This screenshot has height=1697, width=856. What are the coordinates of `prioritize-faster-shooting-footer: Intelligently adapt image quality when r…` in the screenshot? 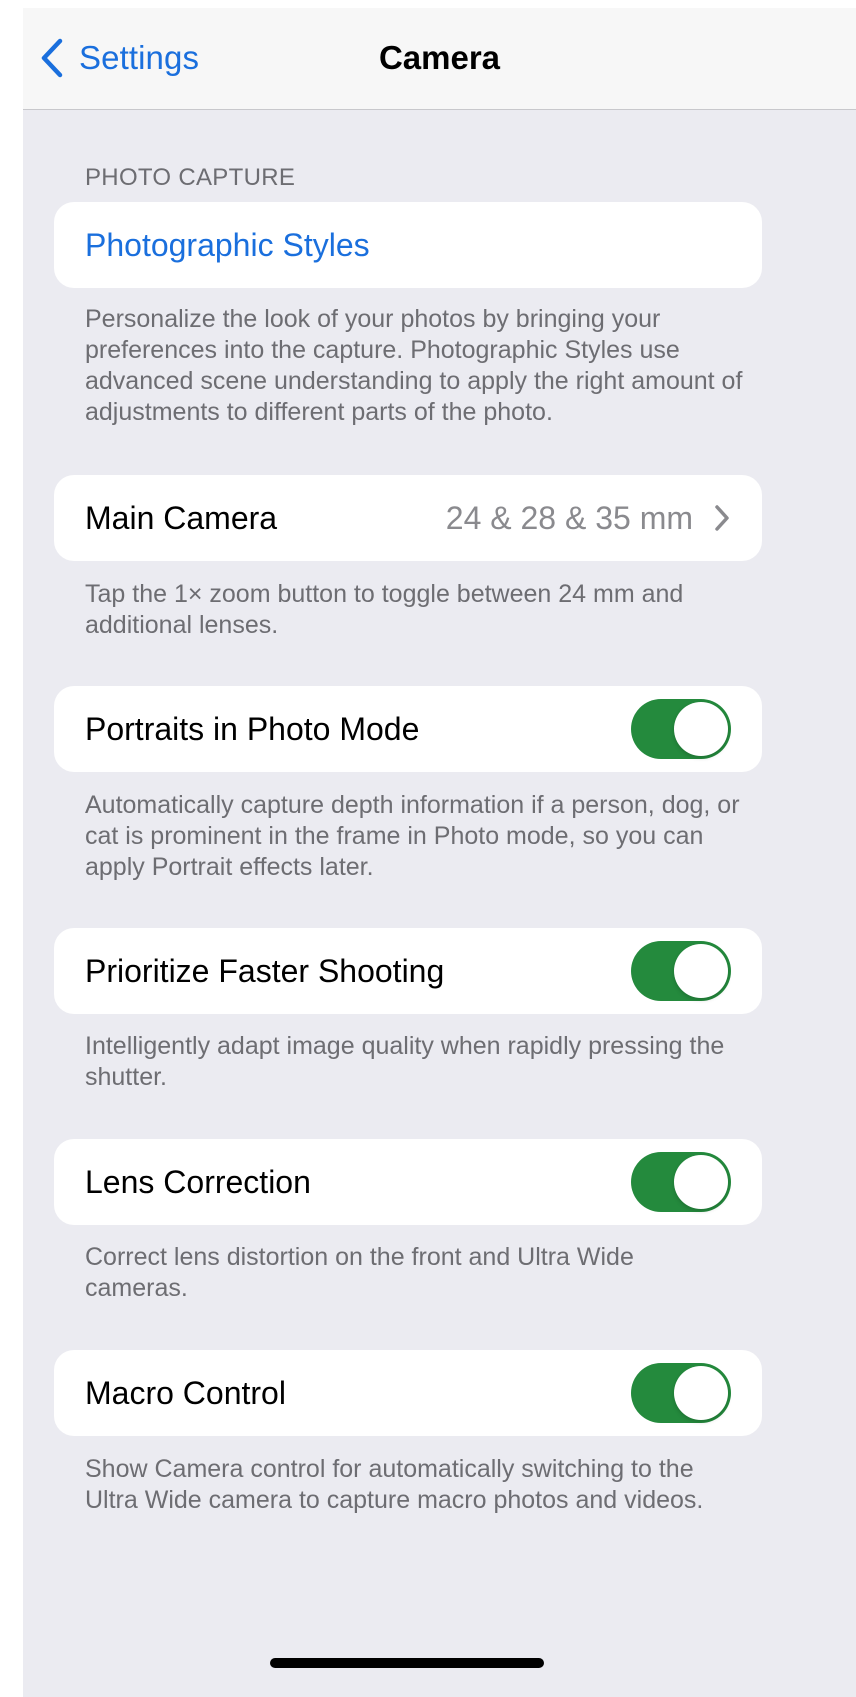 It's located at (405, 1061).